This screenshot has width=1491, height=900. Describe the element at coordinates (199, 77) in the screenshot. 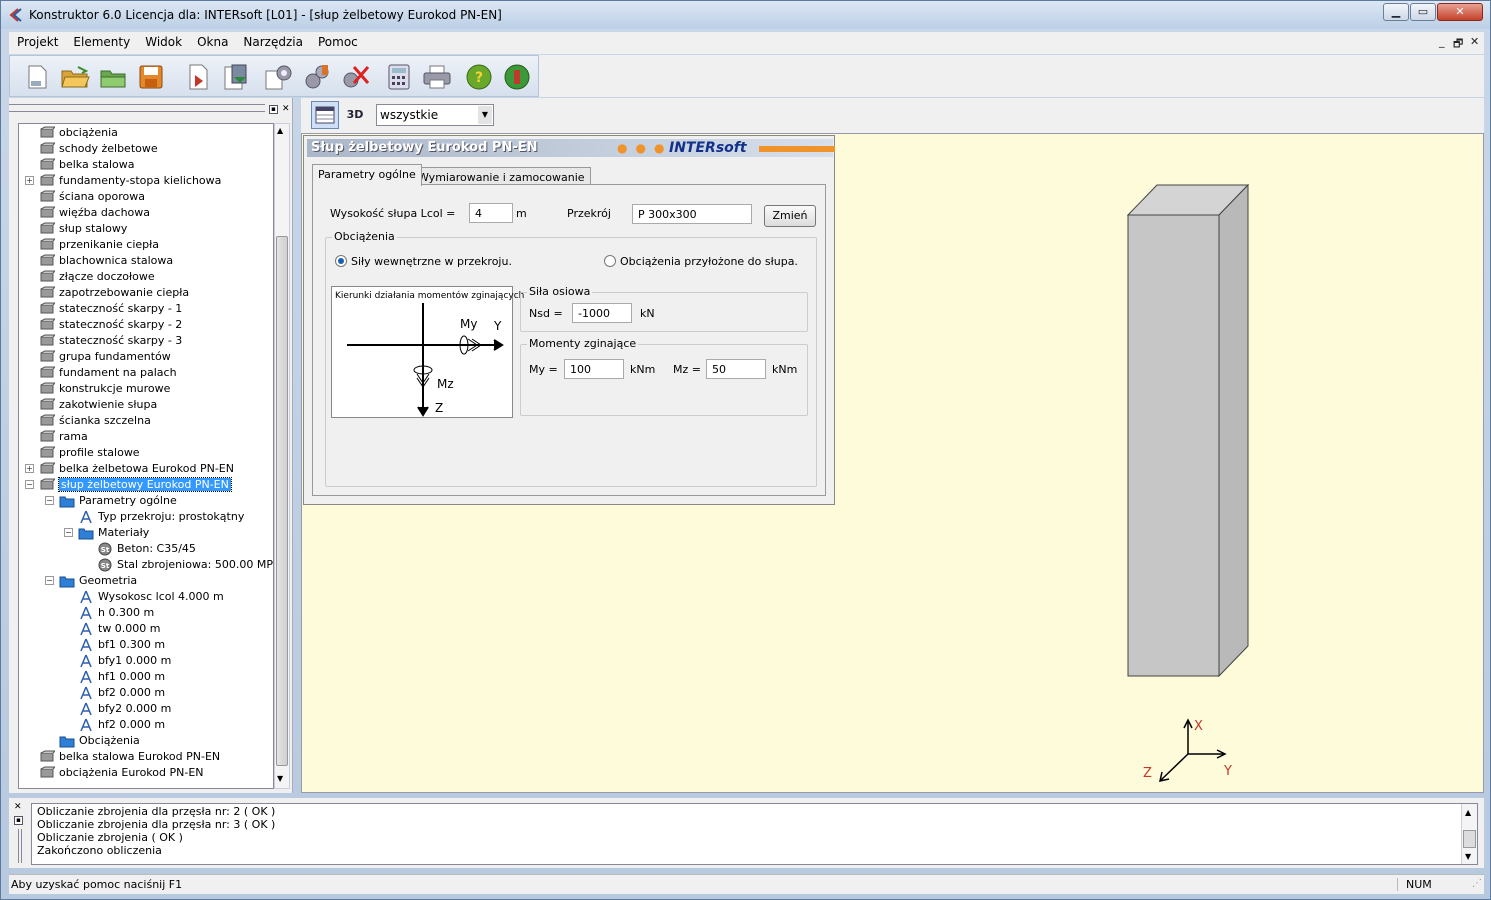

I see `export-icon` at that location.